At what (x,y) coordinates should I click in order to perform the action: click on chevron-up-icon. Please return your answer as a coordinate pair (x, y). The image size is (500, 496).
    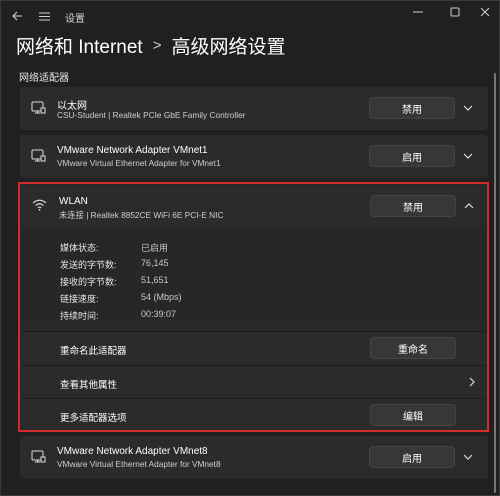
    Looking at the image, I should click on (469, 206).